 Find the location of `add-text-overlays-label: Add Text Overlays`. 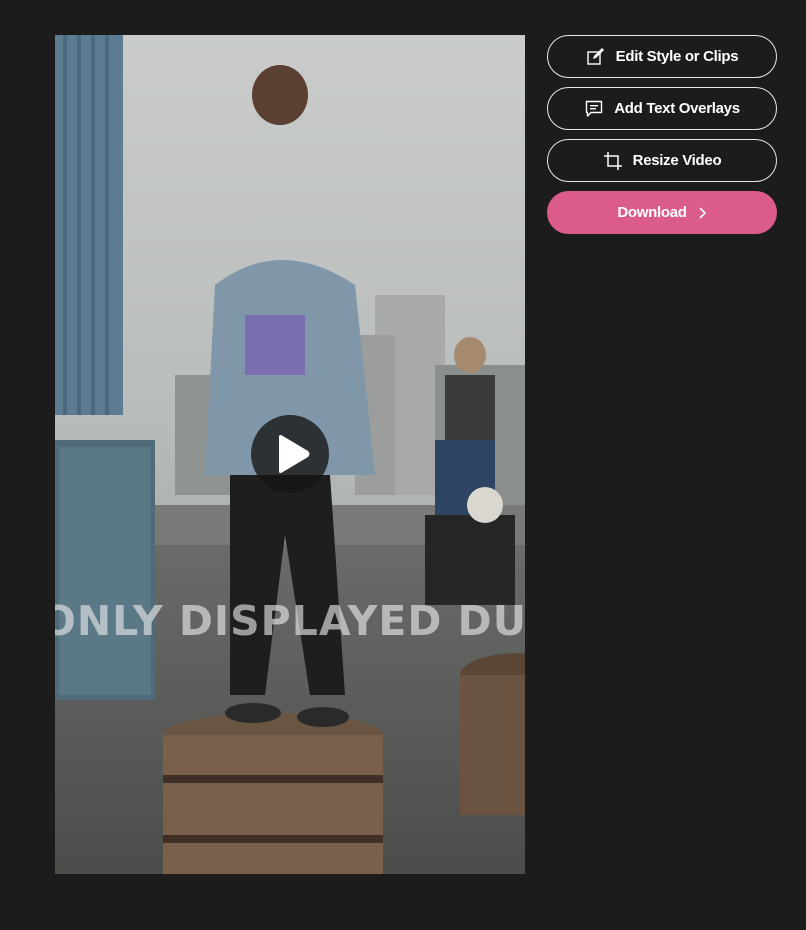

add-text-overlays-label: Add Text Overlays is located at coordinates (677, 108).